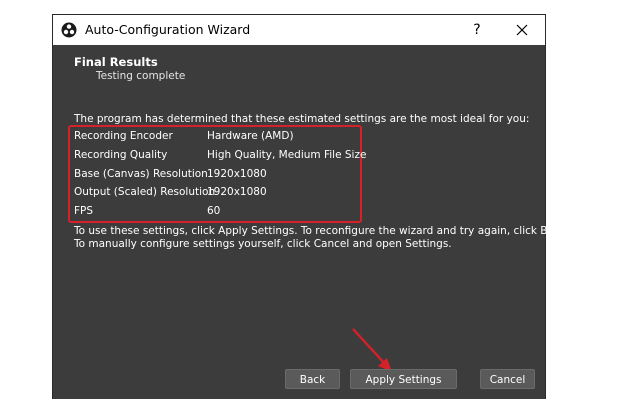 This screenshot has width=630, height=399. Describe the element at coordinates (145, 192) in the screenshot. I see `result-label: Output (Scaled) Resolution` at that location.